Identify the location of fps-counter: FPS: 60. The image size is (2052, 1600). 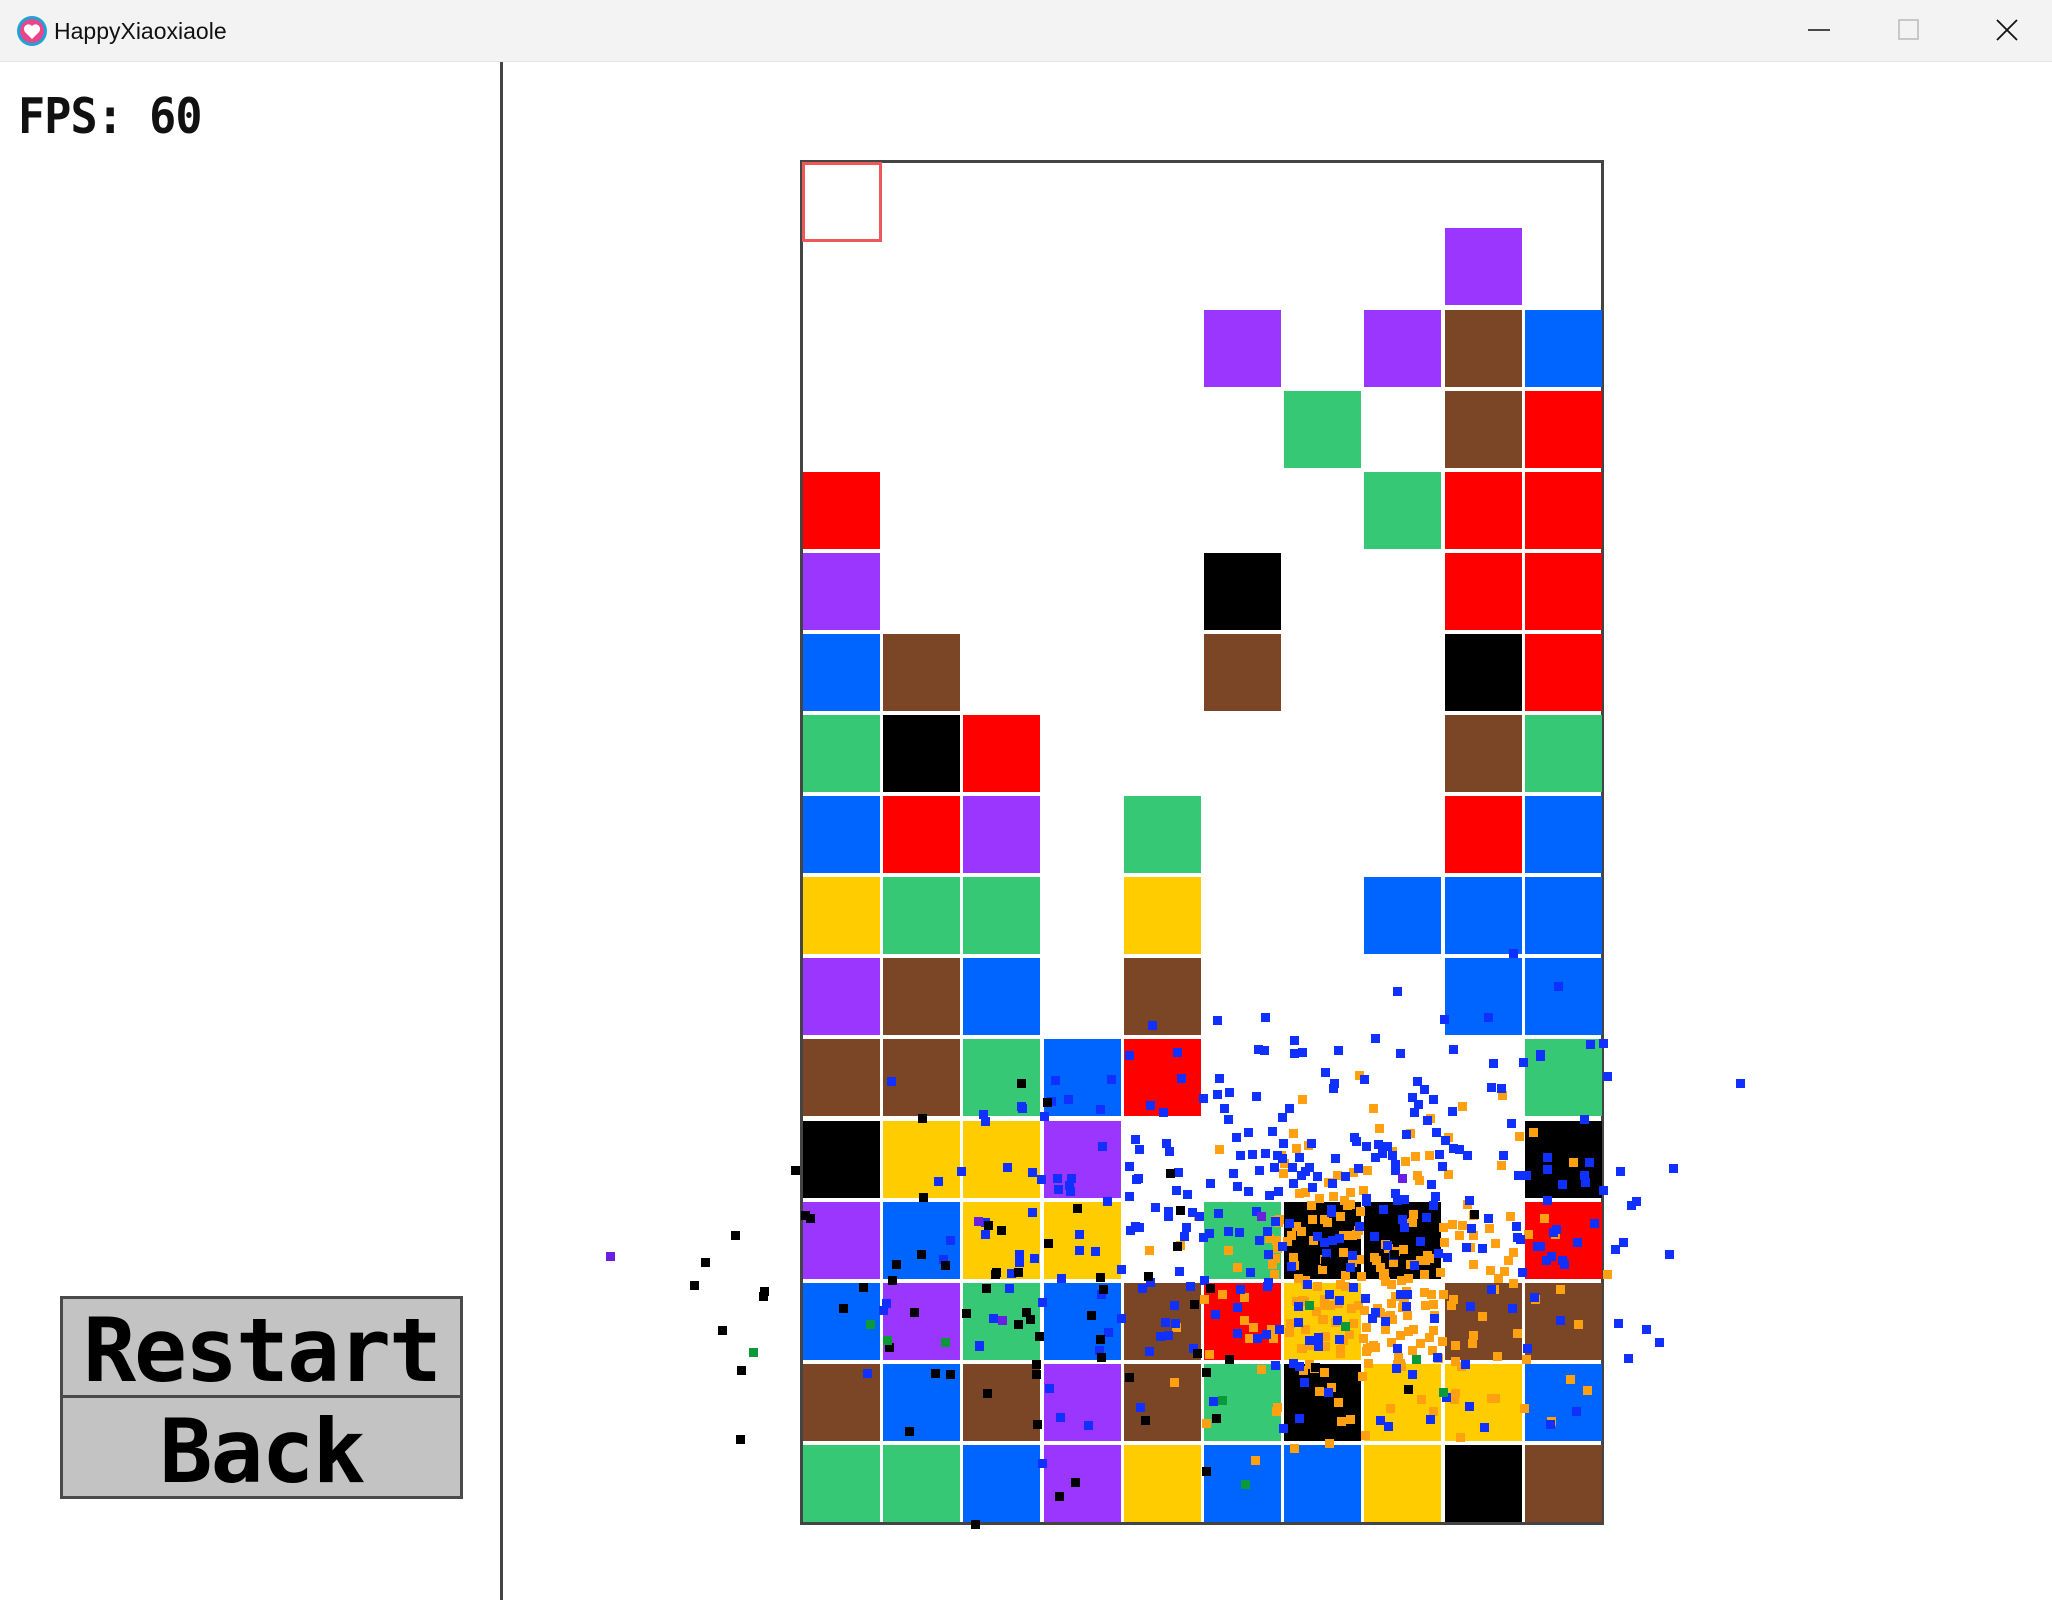
(110, 116).